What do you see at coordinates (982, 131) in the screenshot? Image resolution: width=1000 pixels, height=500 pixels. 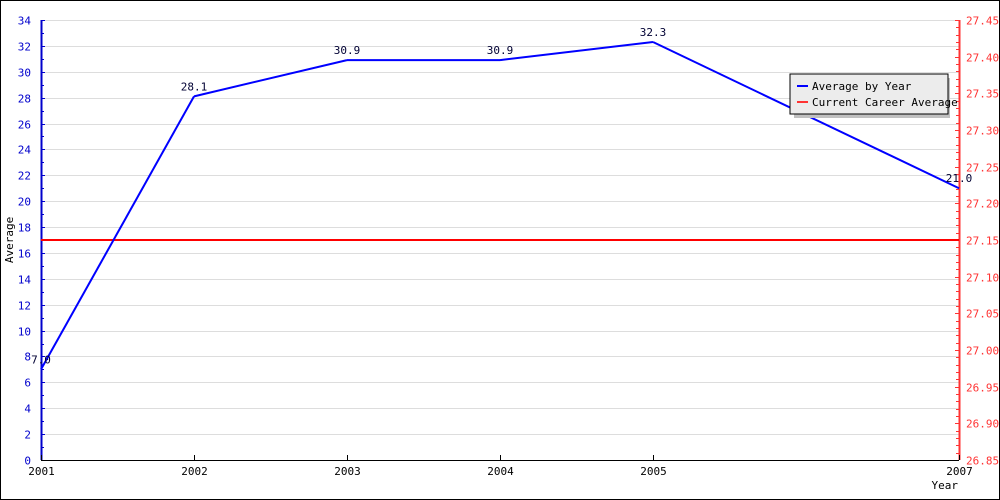 I see `right-tick-label: 27.30` at bounding box center [982, 131].